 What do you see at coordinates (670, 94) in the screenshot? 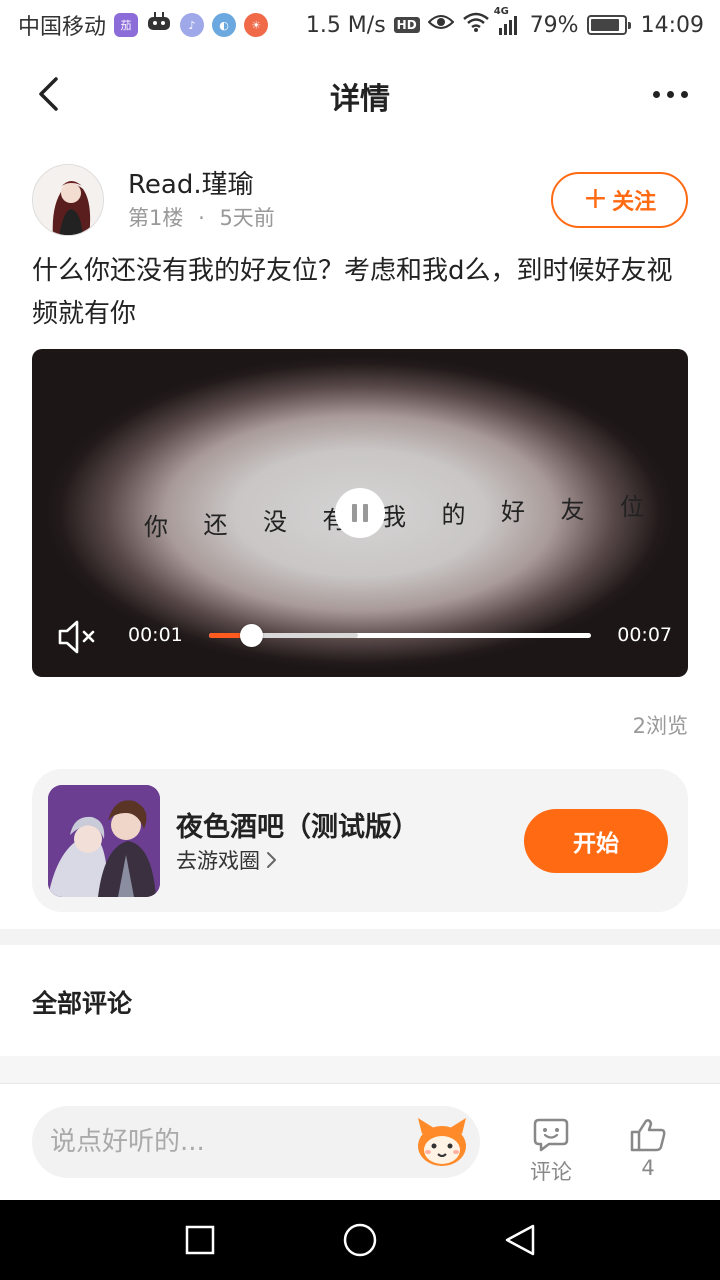
I see `more-options-button` at bounding box center [670, 94].